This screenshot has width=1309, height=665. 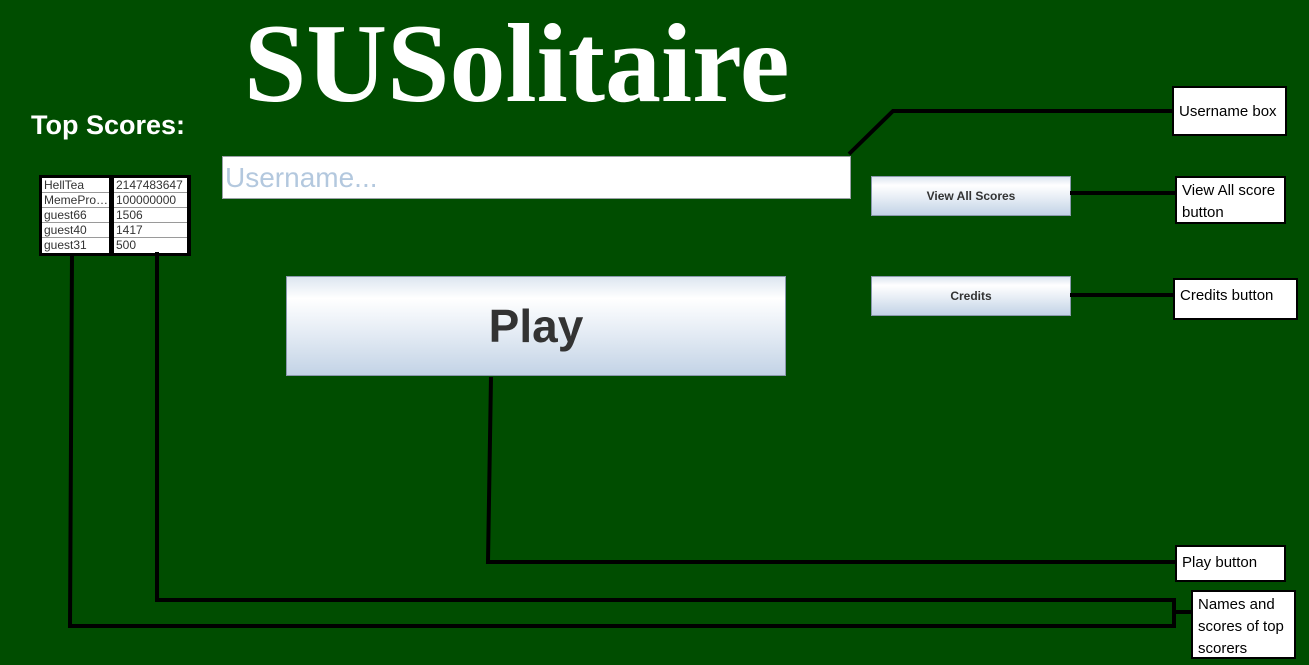 I want to click on view-all-score-callout: View All score button, so click(x=1230, y=200).